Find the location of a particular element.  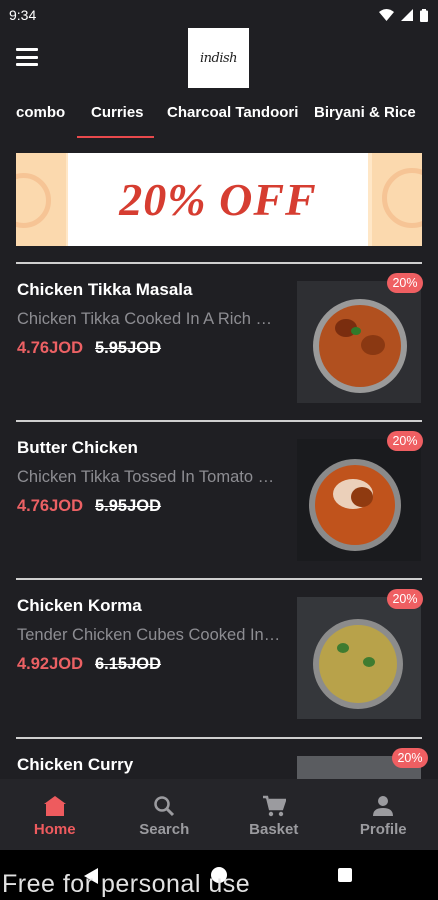

bottom-navigation: Home Search Basket Profile is located at coordinates (219, 814).